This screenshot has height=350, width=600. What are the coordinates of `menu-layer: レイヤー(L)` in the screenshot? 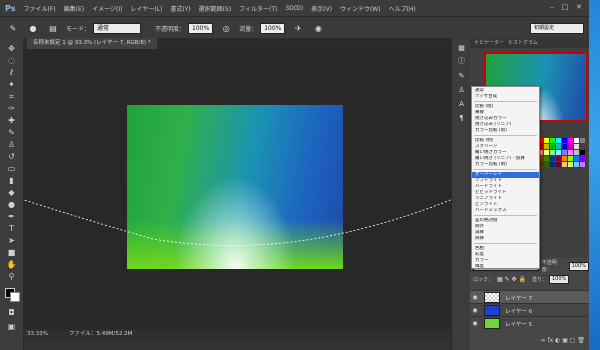 It's located at (146, 8).